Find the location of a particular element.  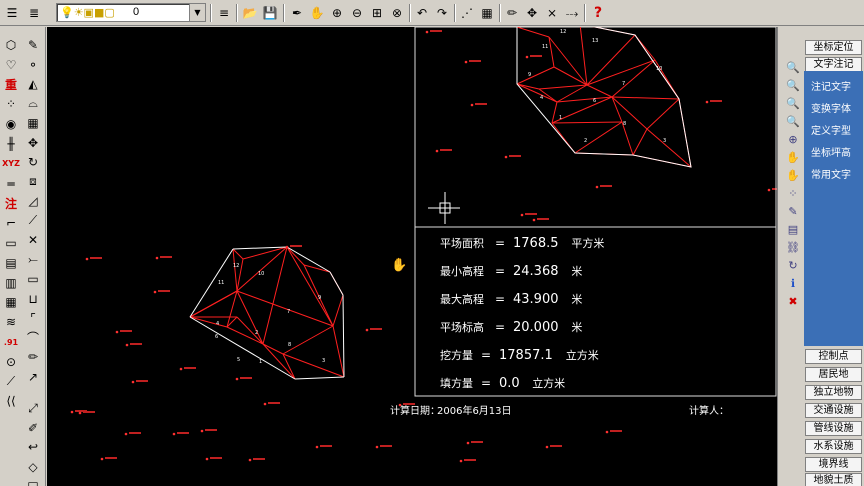

dots-icon: ⁘ is located at coordinates (11, 104).